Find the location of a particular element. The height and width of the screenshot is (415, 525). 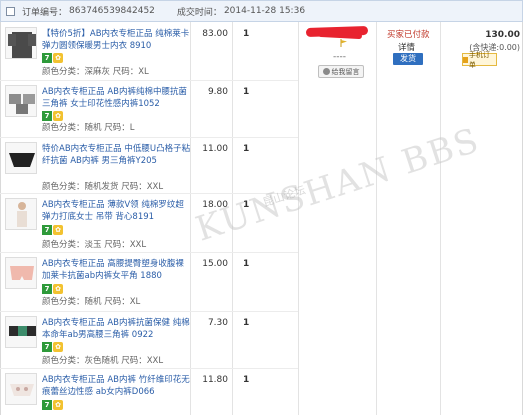

unit-price: 83.00 is located at coordinates (215, 34).